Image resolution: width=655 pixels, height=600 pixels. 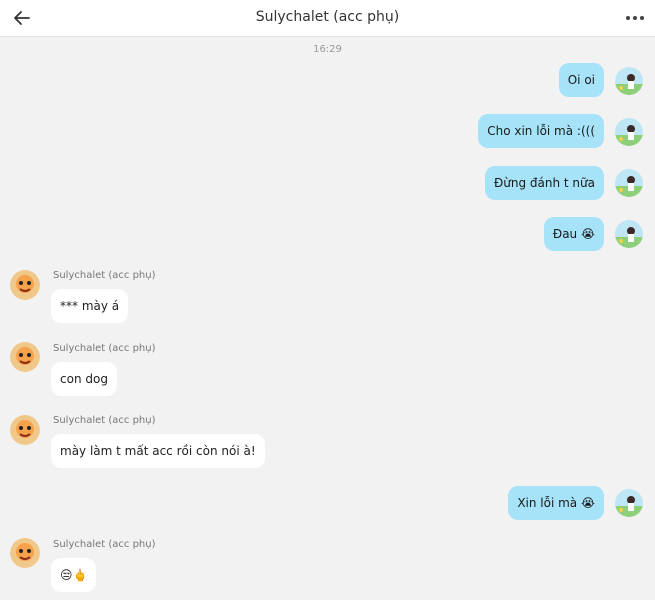 I want to click on outgoing-message-bubble: Oi oi, so click(x=581, y=80).